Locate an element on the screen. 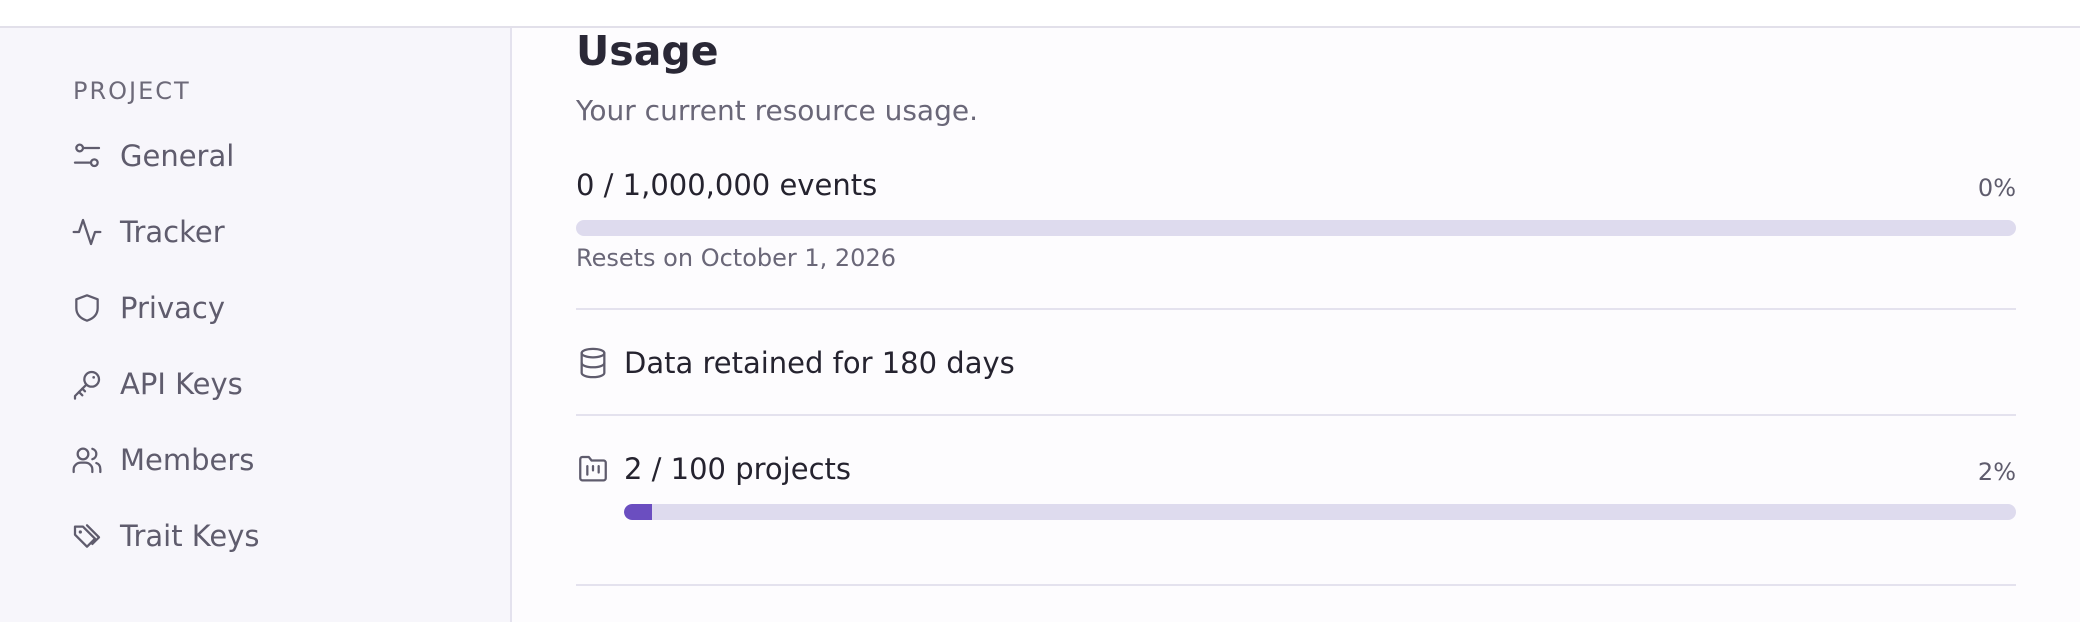 The image size is (2080, 622). users-icon is located at coordinates (87, 460).